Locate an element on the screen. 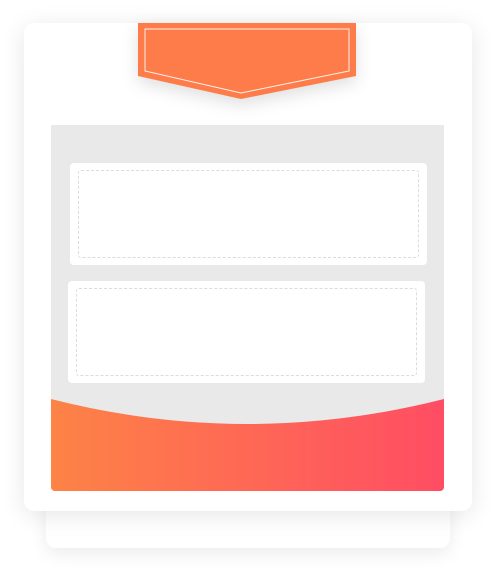 This screenshot has width=496, height=574. ribbon-shape is located at coordinates (247, 61).